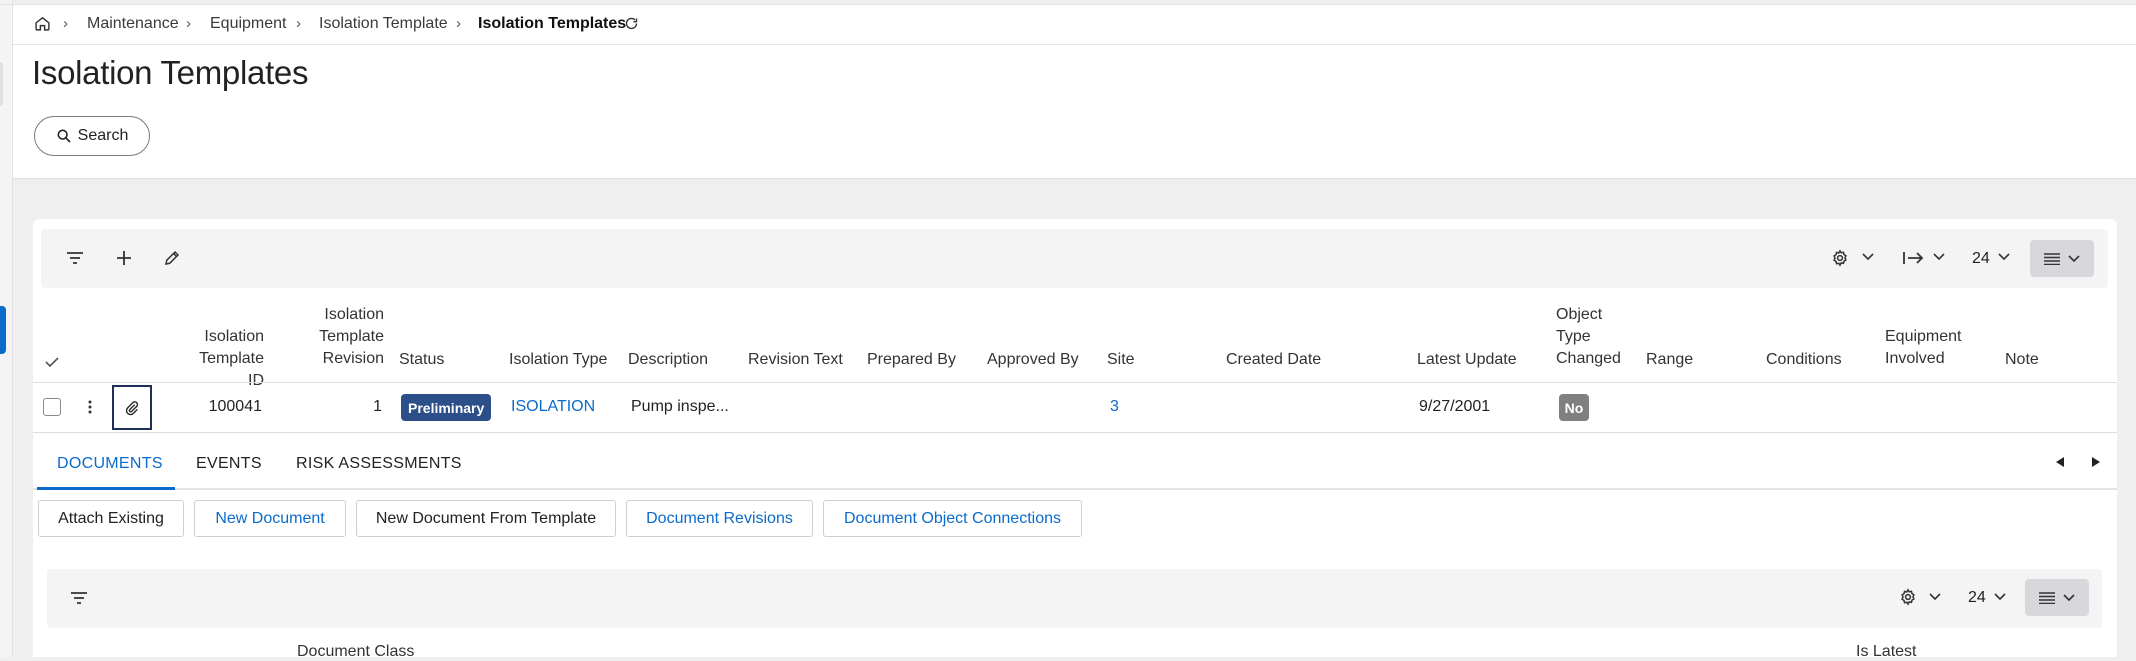  What do you see at coordinates (1075, 432) in the screenshot?
I see `table-row-divider` at bounding box center [1075, 432].